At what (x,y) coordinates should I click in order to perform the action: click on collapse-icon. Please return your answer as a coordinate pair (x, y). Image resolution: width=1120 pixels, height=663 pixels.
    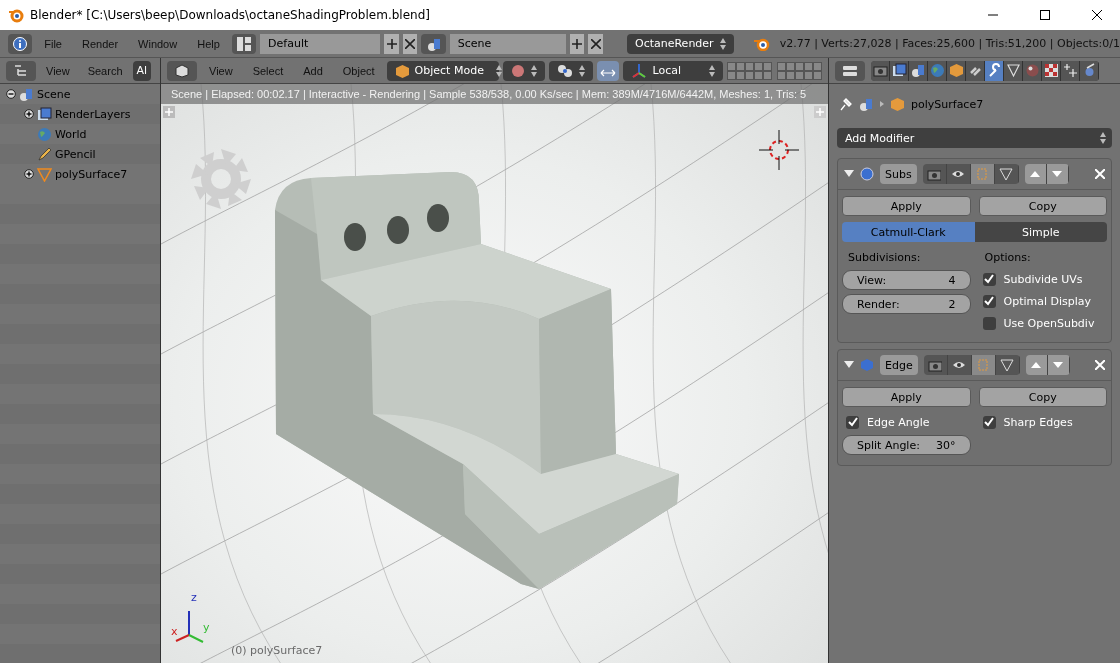
    Looking at the image, I should click on (11, 94).